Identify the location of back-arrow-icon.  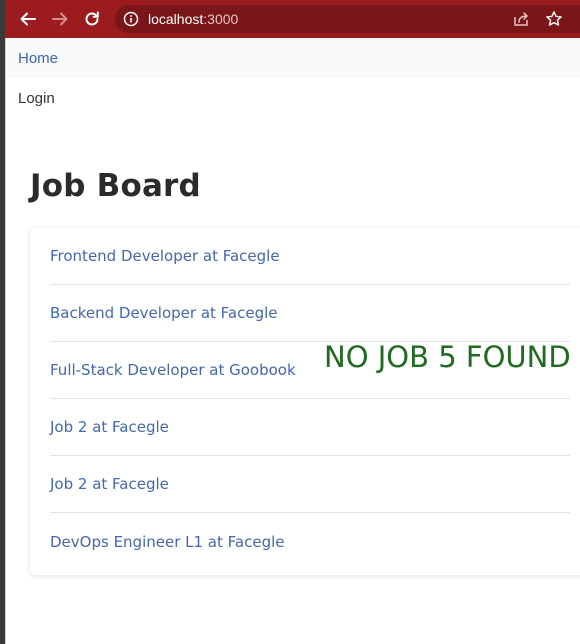
(28, 19).